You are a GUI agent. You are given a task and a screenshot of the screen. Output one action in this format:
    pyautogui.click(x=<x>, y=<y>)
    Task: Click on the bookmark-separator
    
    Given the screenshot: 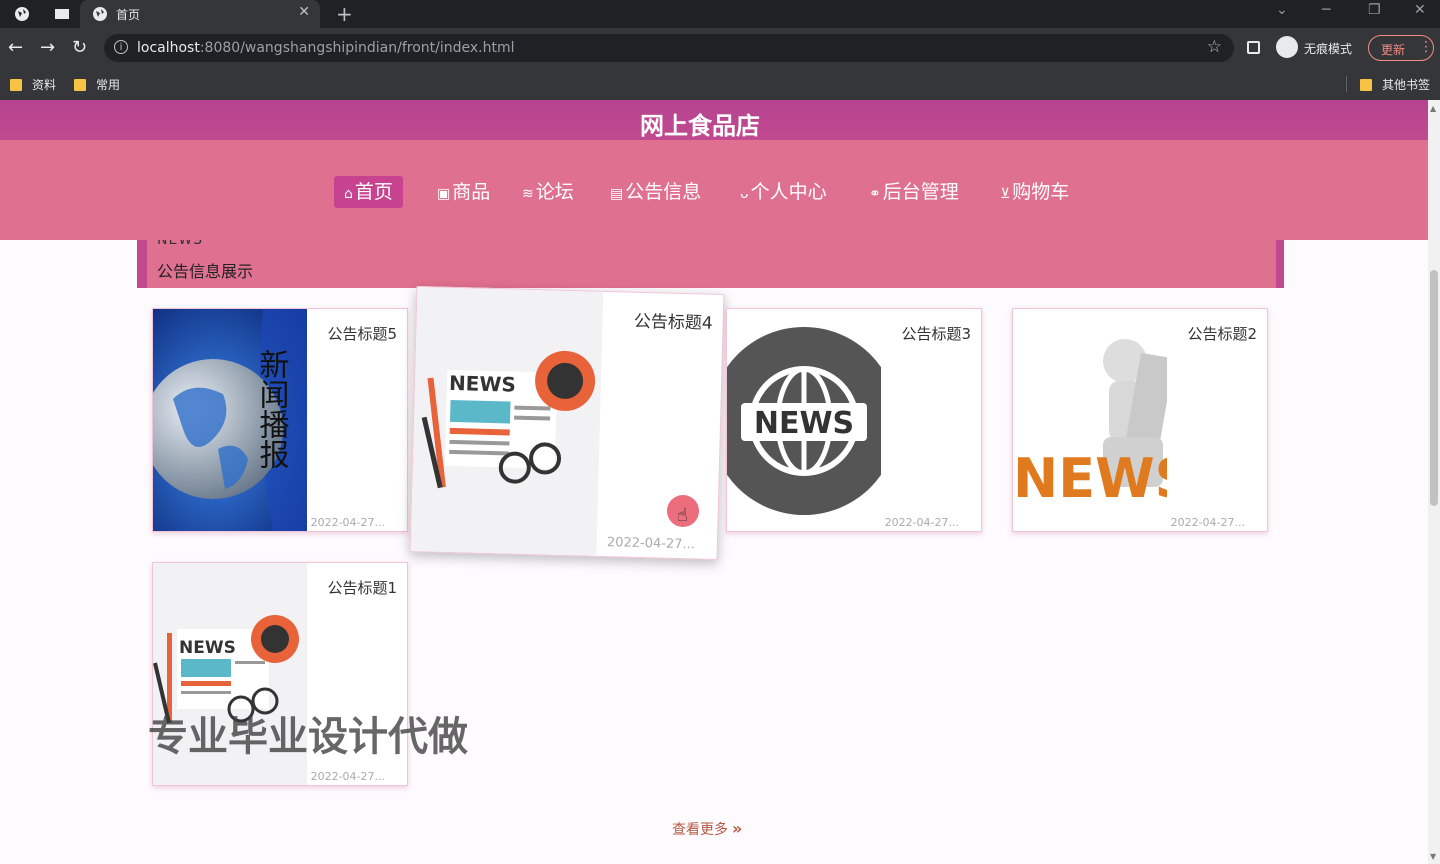 What is the action you would take?
    pyautogui.click(x=1346, y=84)
    